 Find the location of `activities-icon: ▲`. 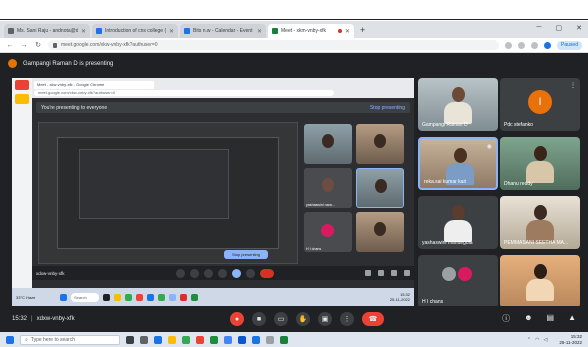

activities-icon: ▲ is located at coordinates (572, 318).